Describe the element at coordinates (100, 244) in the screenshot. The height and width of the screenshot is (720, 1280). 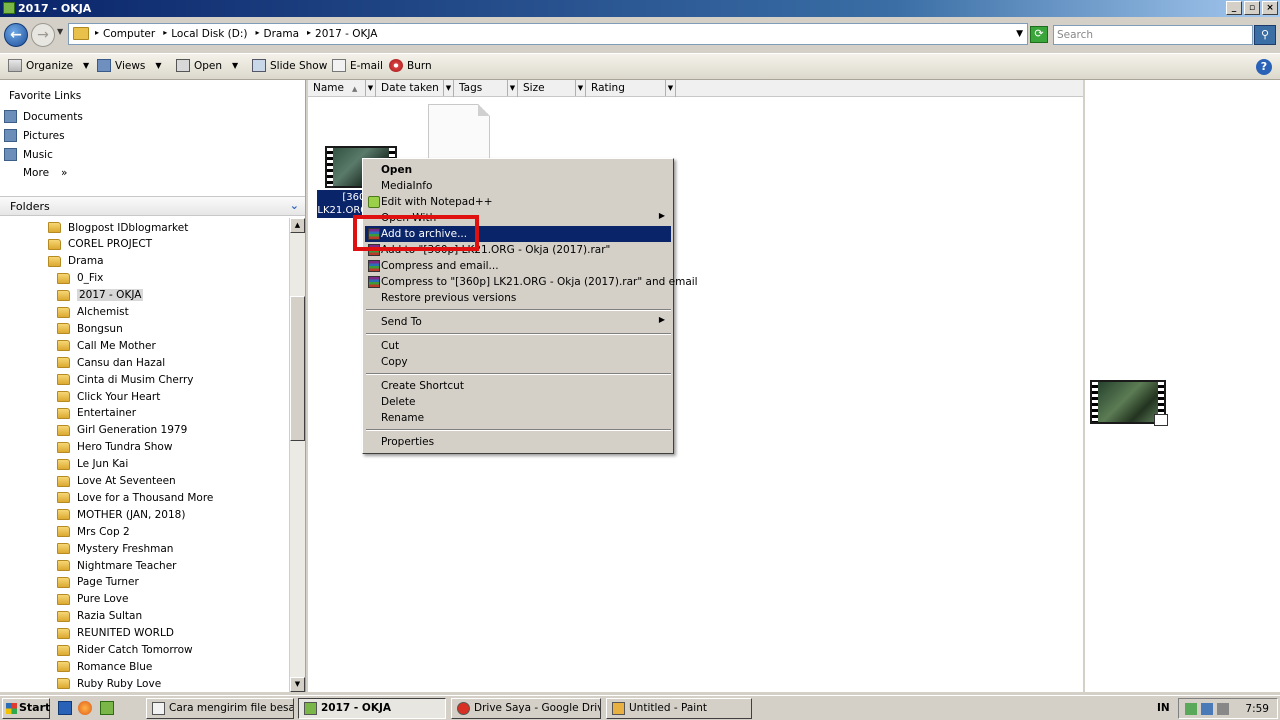
I see `folder-tree-item: COREL PROJECT` at that location.